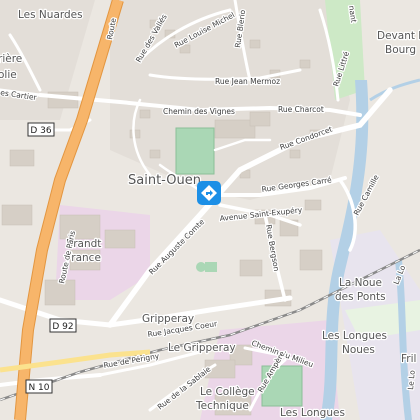 The width and height of the screenshot is (420, 420). I want to click on label-chemin-des-vignes: Chemin des Vignes, so click(199, 111).